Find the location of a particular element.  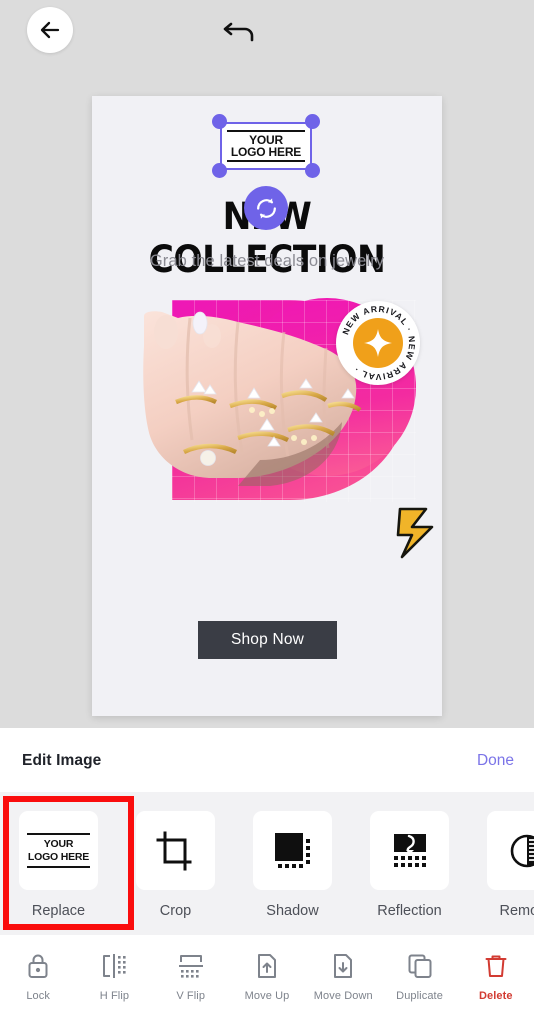

product-image: NEW ARRIVAL · NEW ARRIVAL · is located at coordinates (288, 428).